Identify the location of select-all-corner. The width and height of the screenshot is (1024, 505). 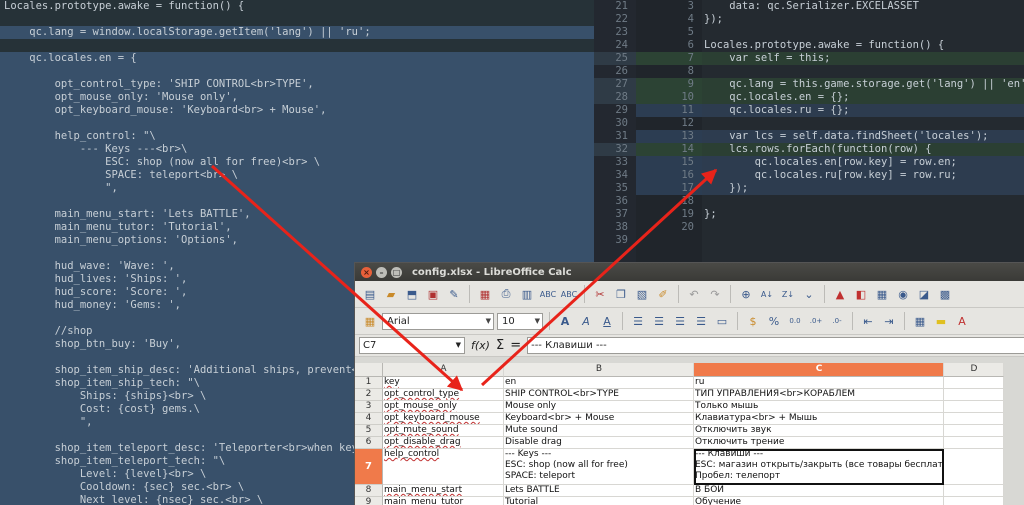
(369, 370).